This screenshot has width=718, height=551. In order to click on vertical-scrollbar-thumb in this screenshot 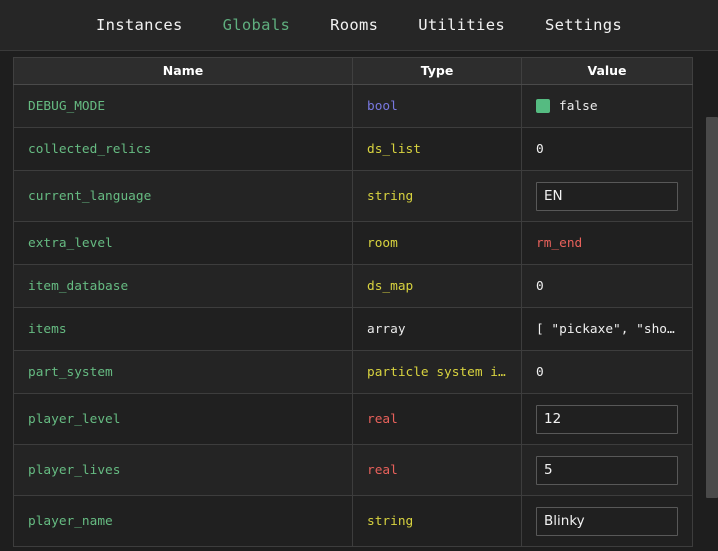, I will do `click(712, 307)`.